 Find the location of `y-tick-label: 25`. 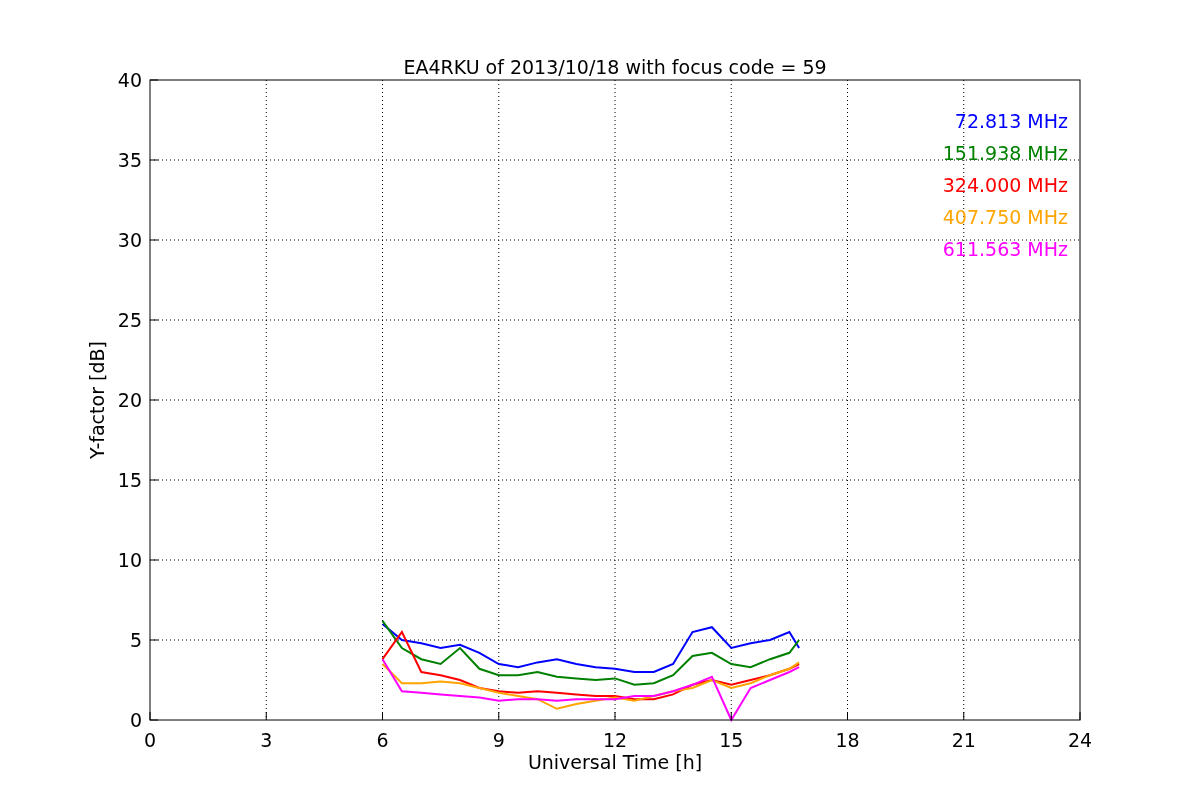

y-tick-label: 25 is located at coordinates (129, 320).